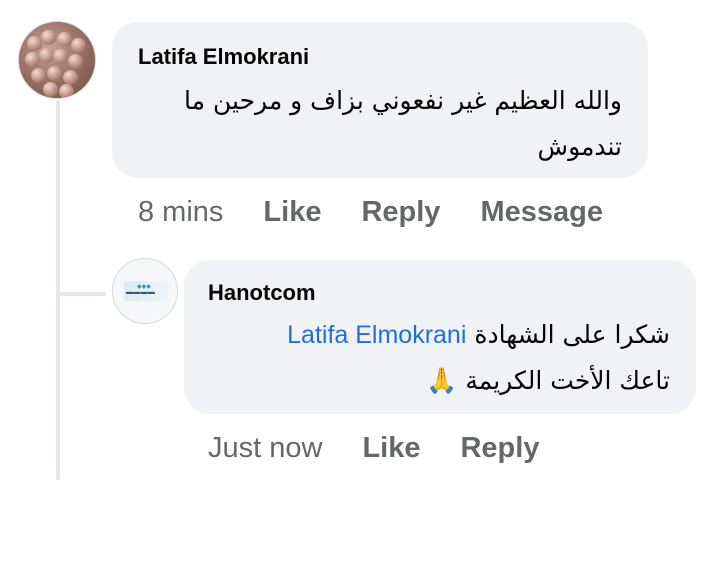  Describe the element at coordinates (265, 448) in the screenshot. I see `reply-timestamp: Just now` at that location.